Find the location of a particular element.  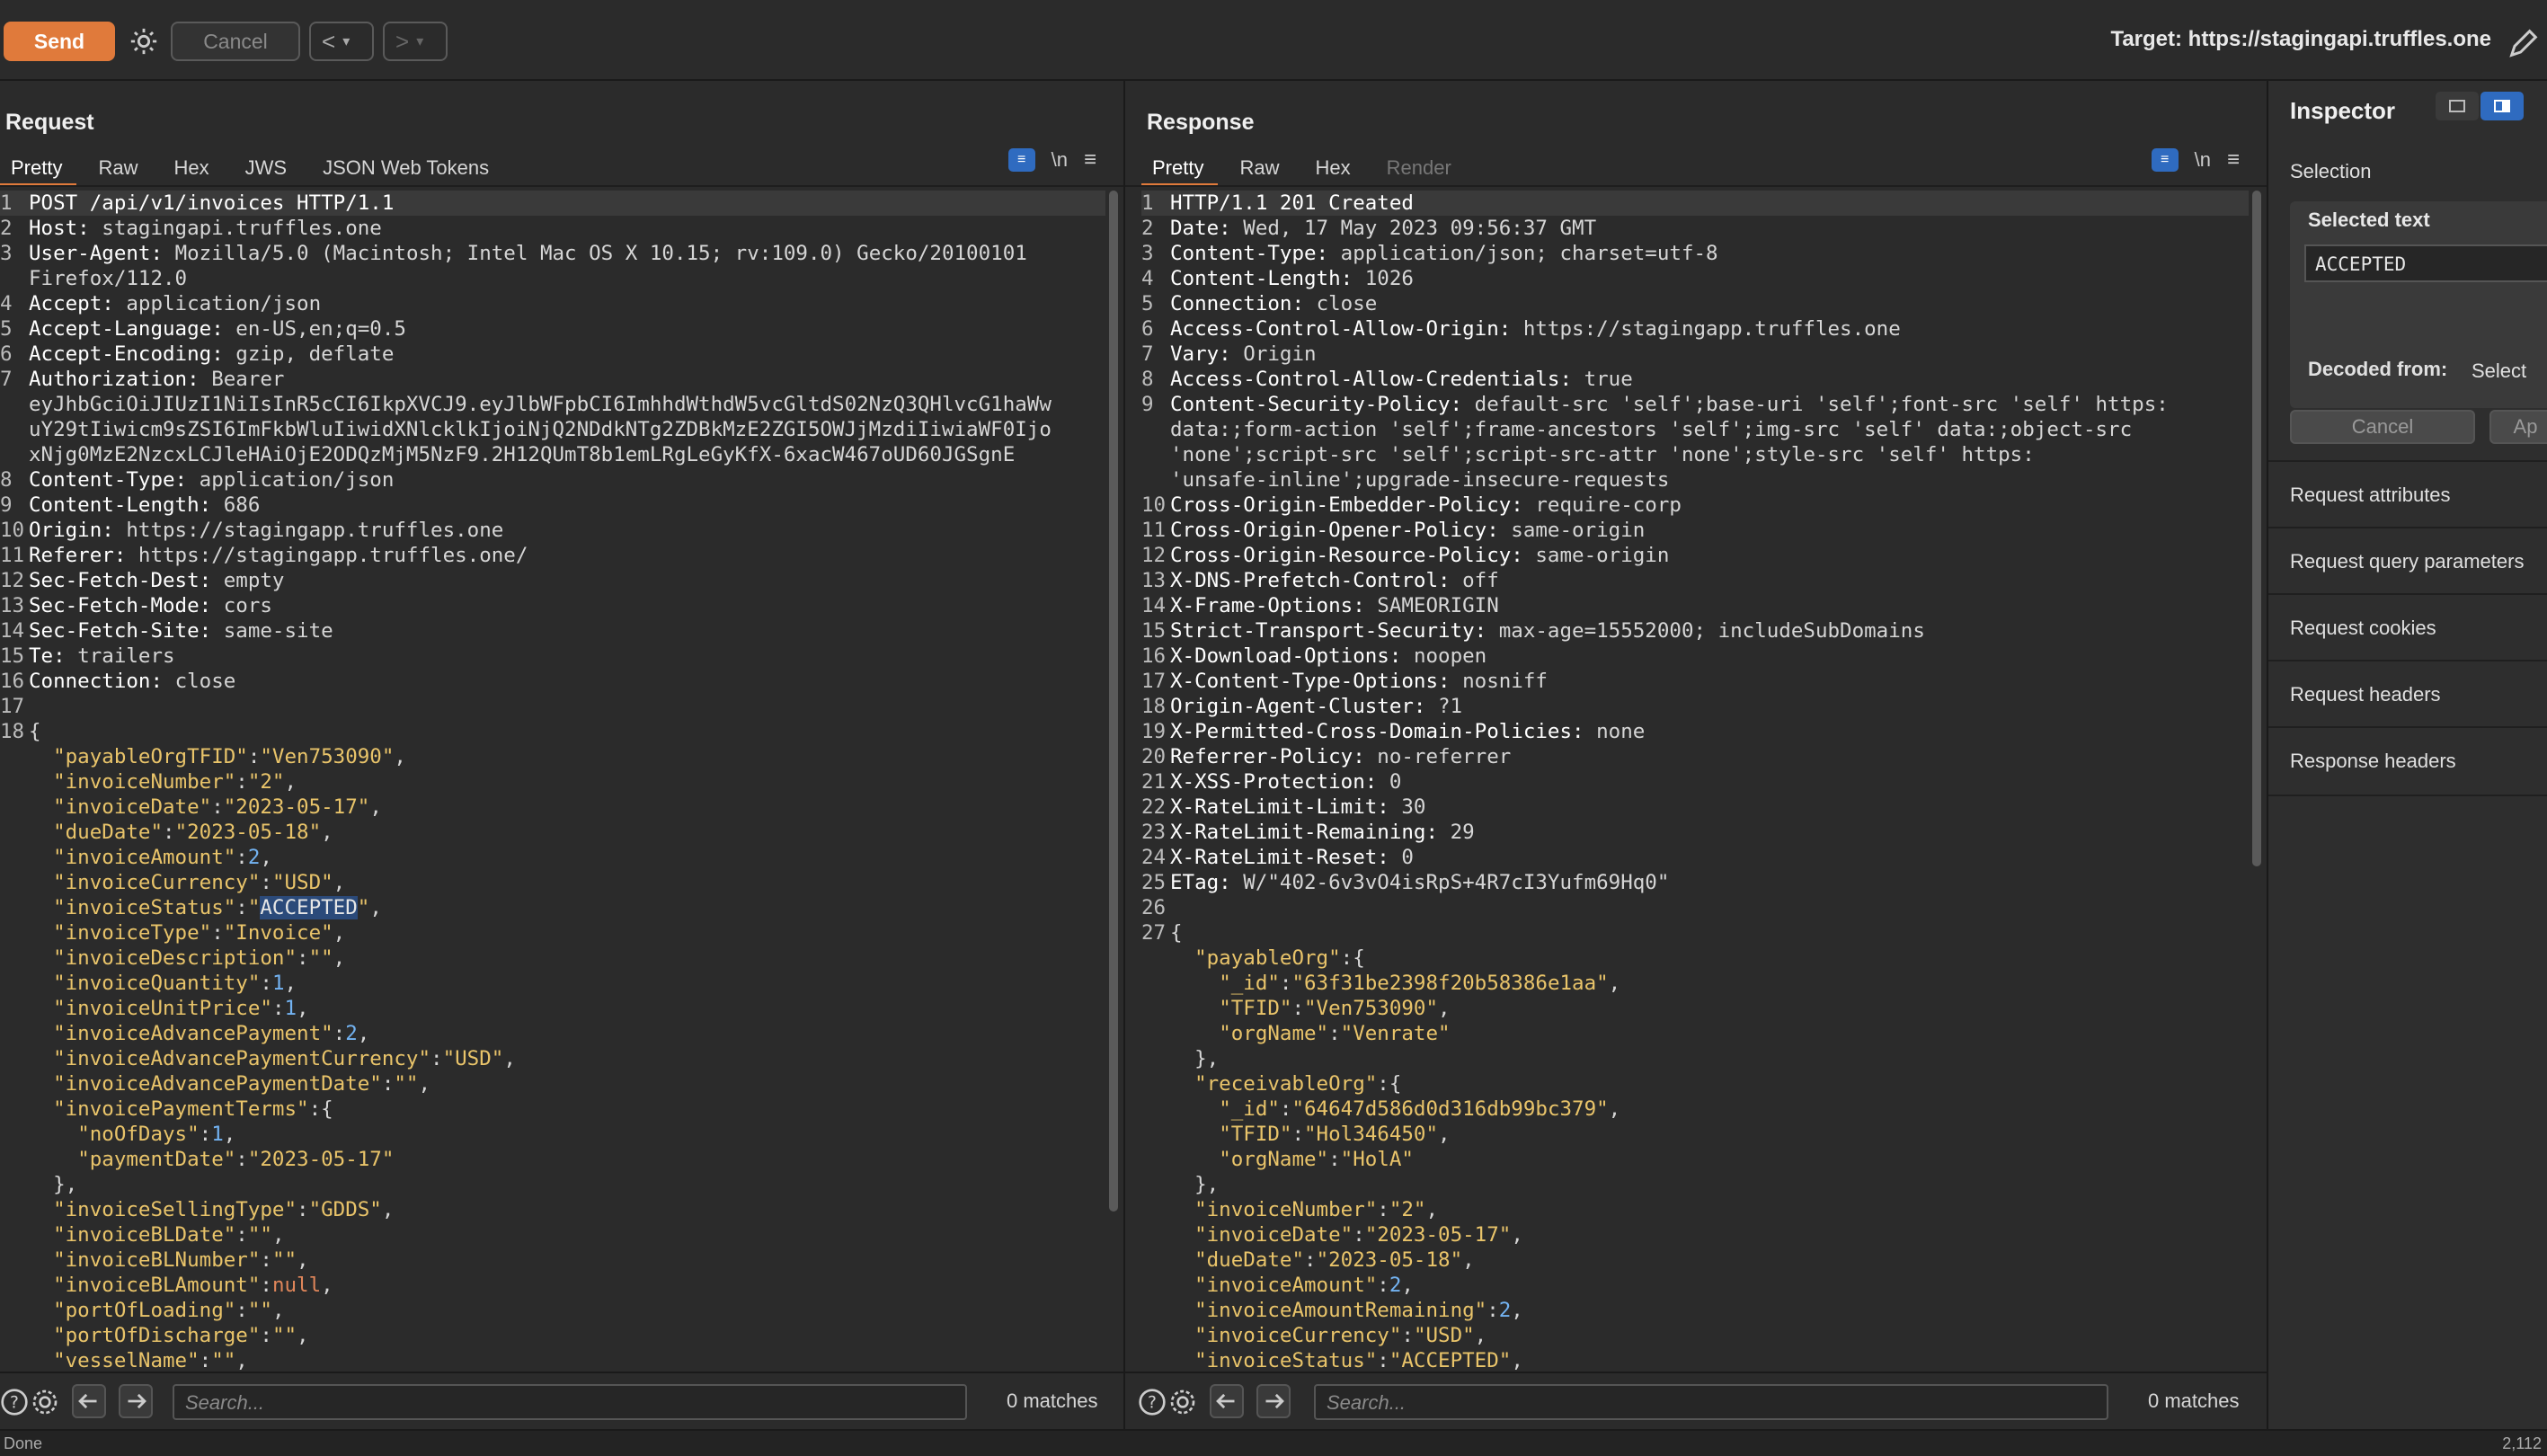

code-line: 1 POST /api/v1/invoices HTTP/1.1 is located at coordinates (552, 203).